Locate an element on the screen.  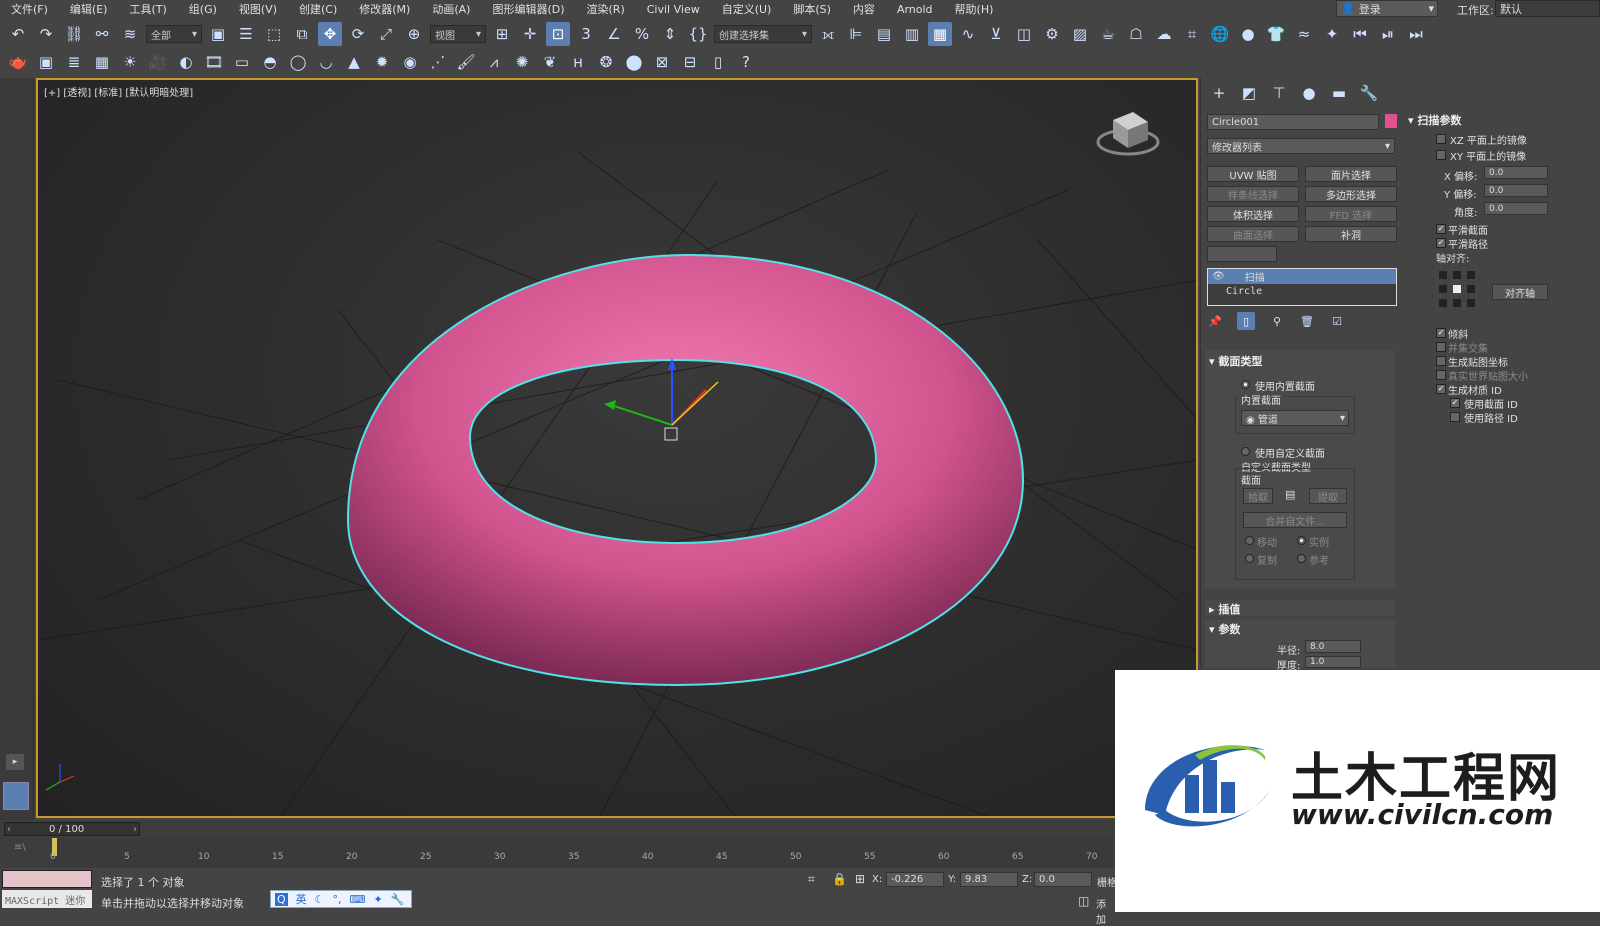
media-end-icon: ⏭ is located at coordinates (1416, 34).